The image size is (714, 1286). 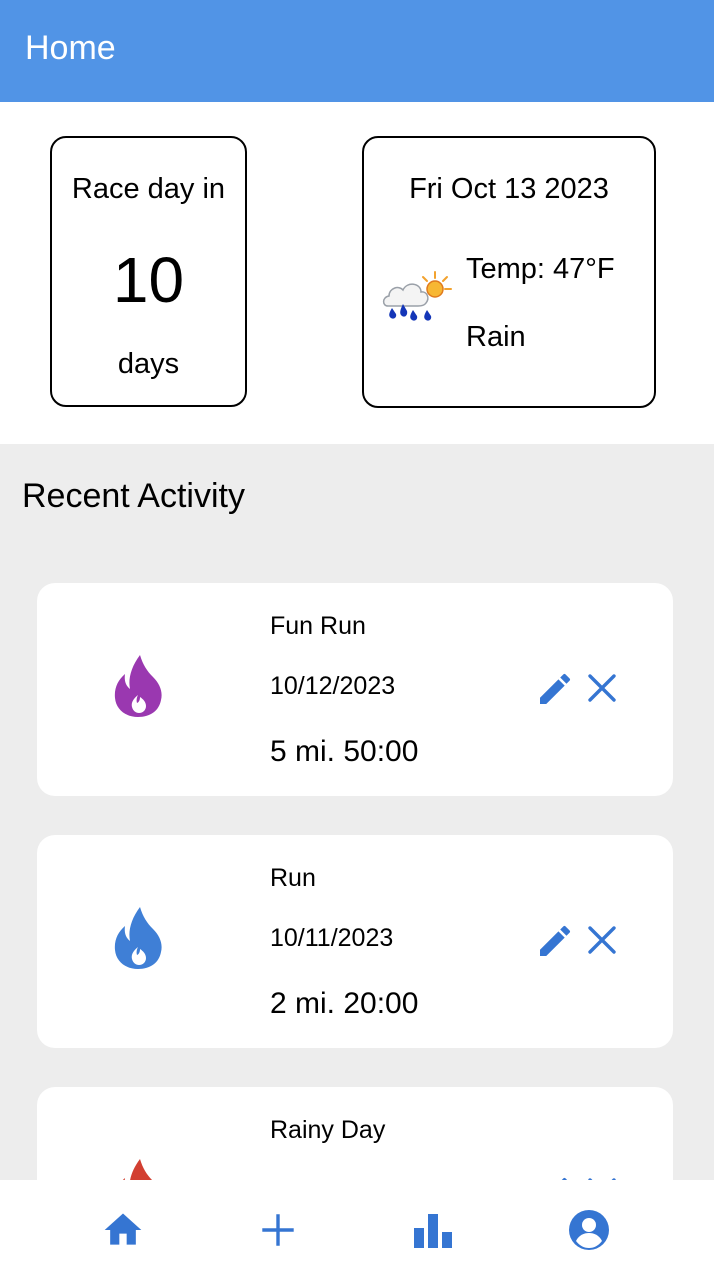 What do you see at coordinates (133, 496) in the screenshot?
I see `section-title: Recent Activity` at bounding box center [133, 496].